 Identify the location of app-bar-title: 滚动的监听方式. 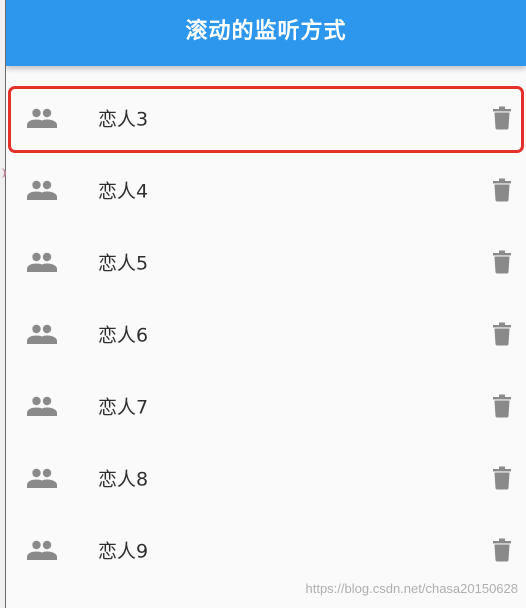
(266, 31).